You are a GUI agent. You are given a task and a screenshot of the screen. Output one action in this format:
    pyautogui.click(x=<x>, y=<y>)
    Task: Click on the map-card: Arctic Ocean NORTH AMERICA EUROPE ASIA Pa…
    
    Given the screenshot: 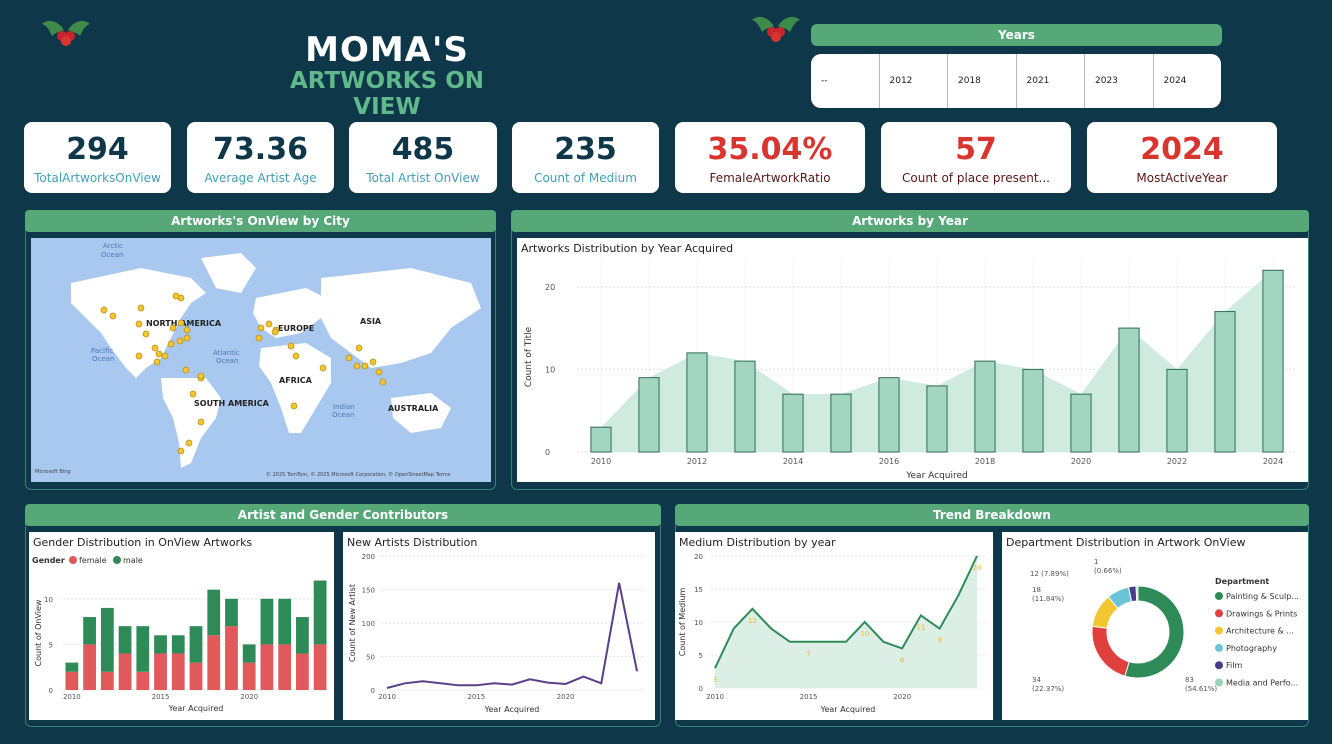 What is the action you would take?
    pyautogui.click(x=261, y=360)
    